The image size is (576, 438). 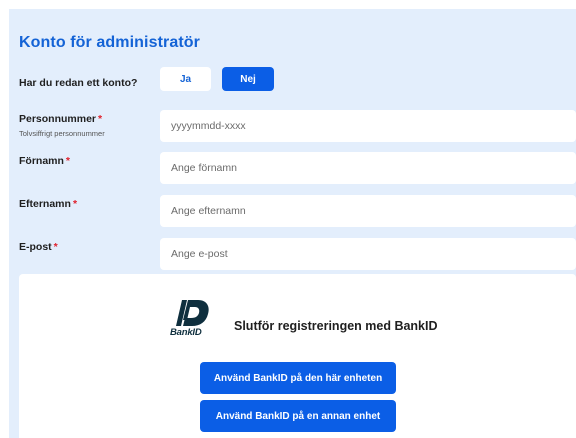 I want to click on first-name-input, so click(x=368, y=168).